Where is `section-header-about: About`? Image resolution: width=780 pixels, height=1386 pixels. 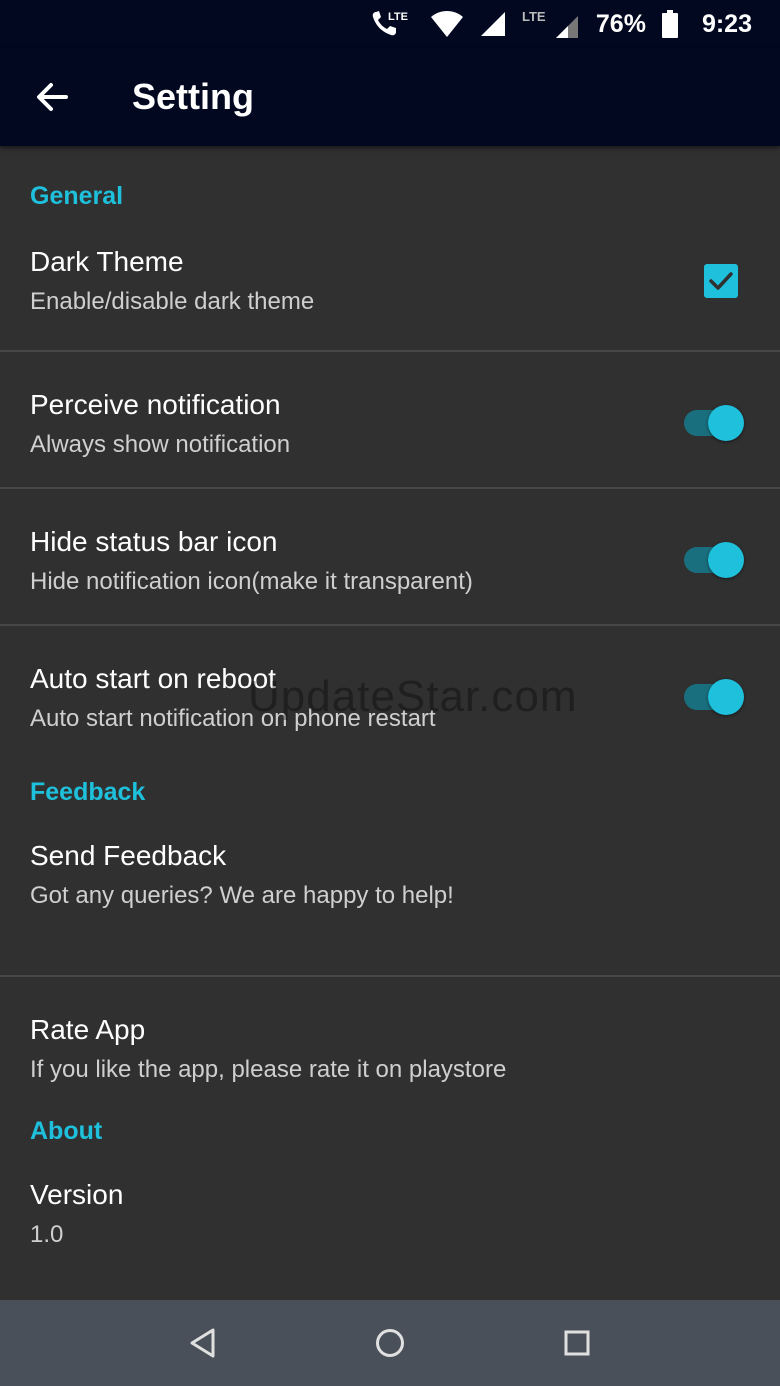
section-header-about: About is located at coordinates (66, 1131).